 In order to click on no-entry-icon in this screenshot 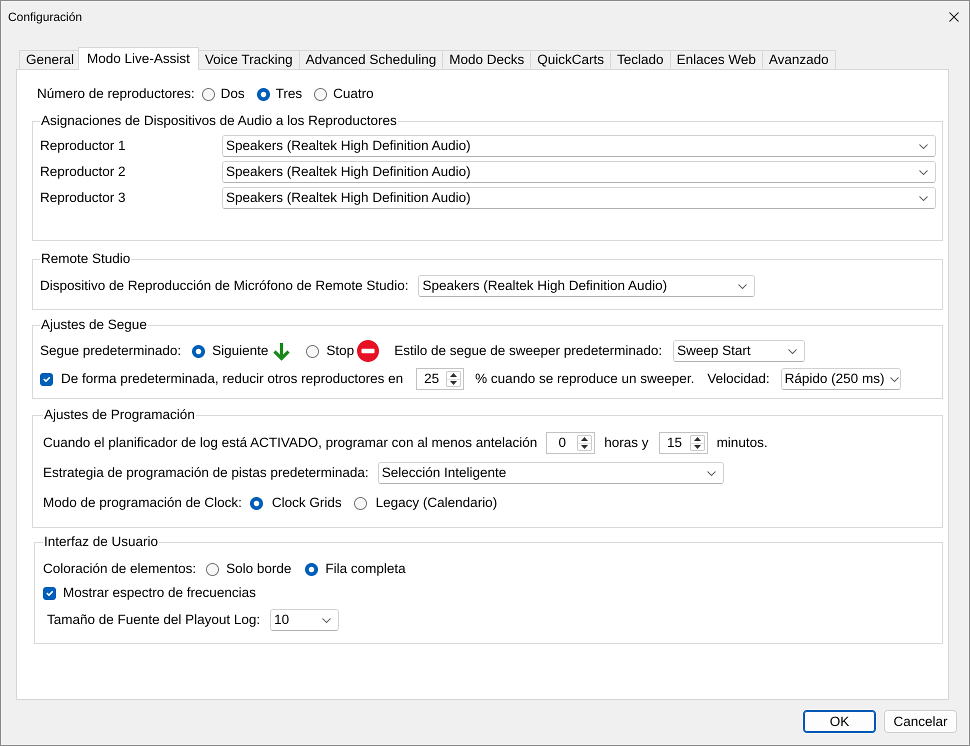, I will do `click(368, 351)`.